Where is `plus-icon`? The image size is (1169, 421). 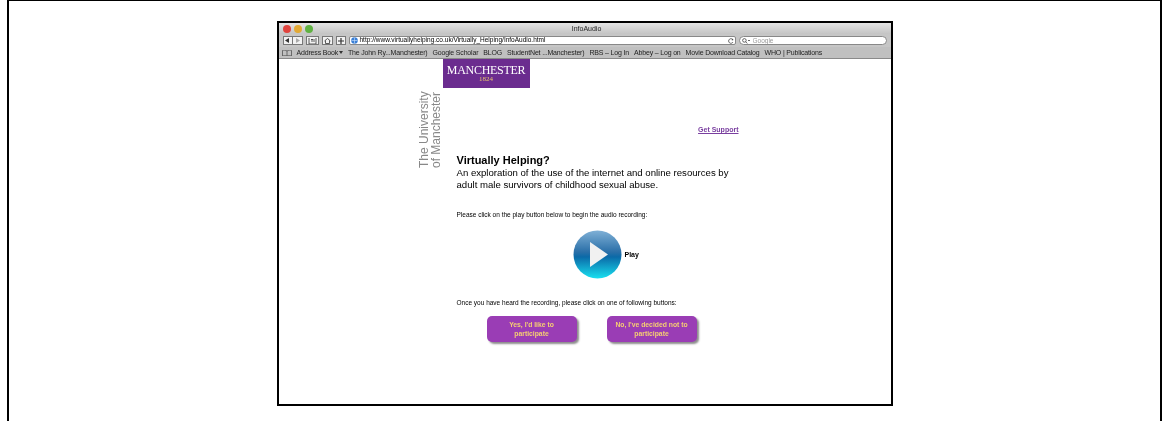
plus-icon is located at coordinates (340, 40).